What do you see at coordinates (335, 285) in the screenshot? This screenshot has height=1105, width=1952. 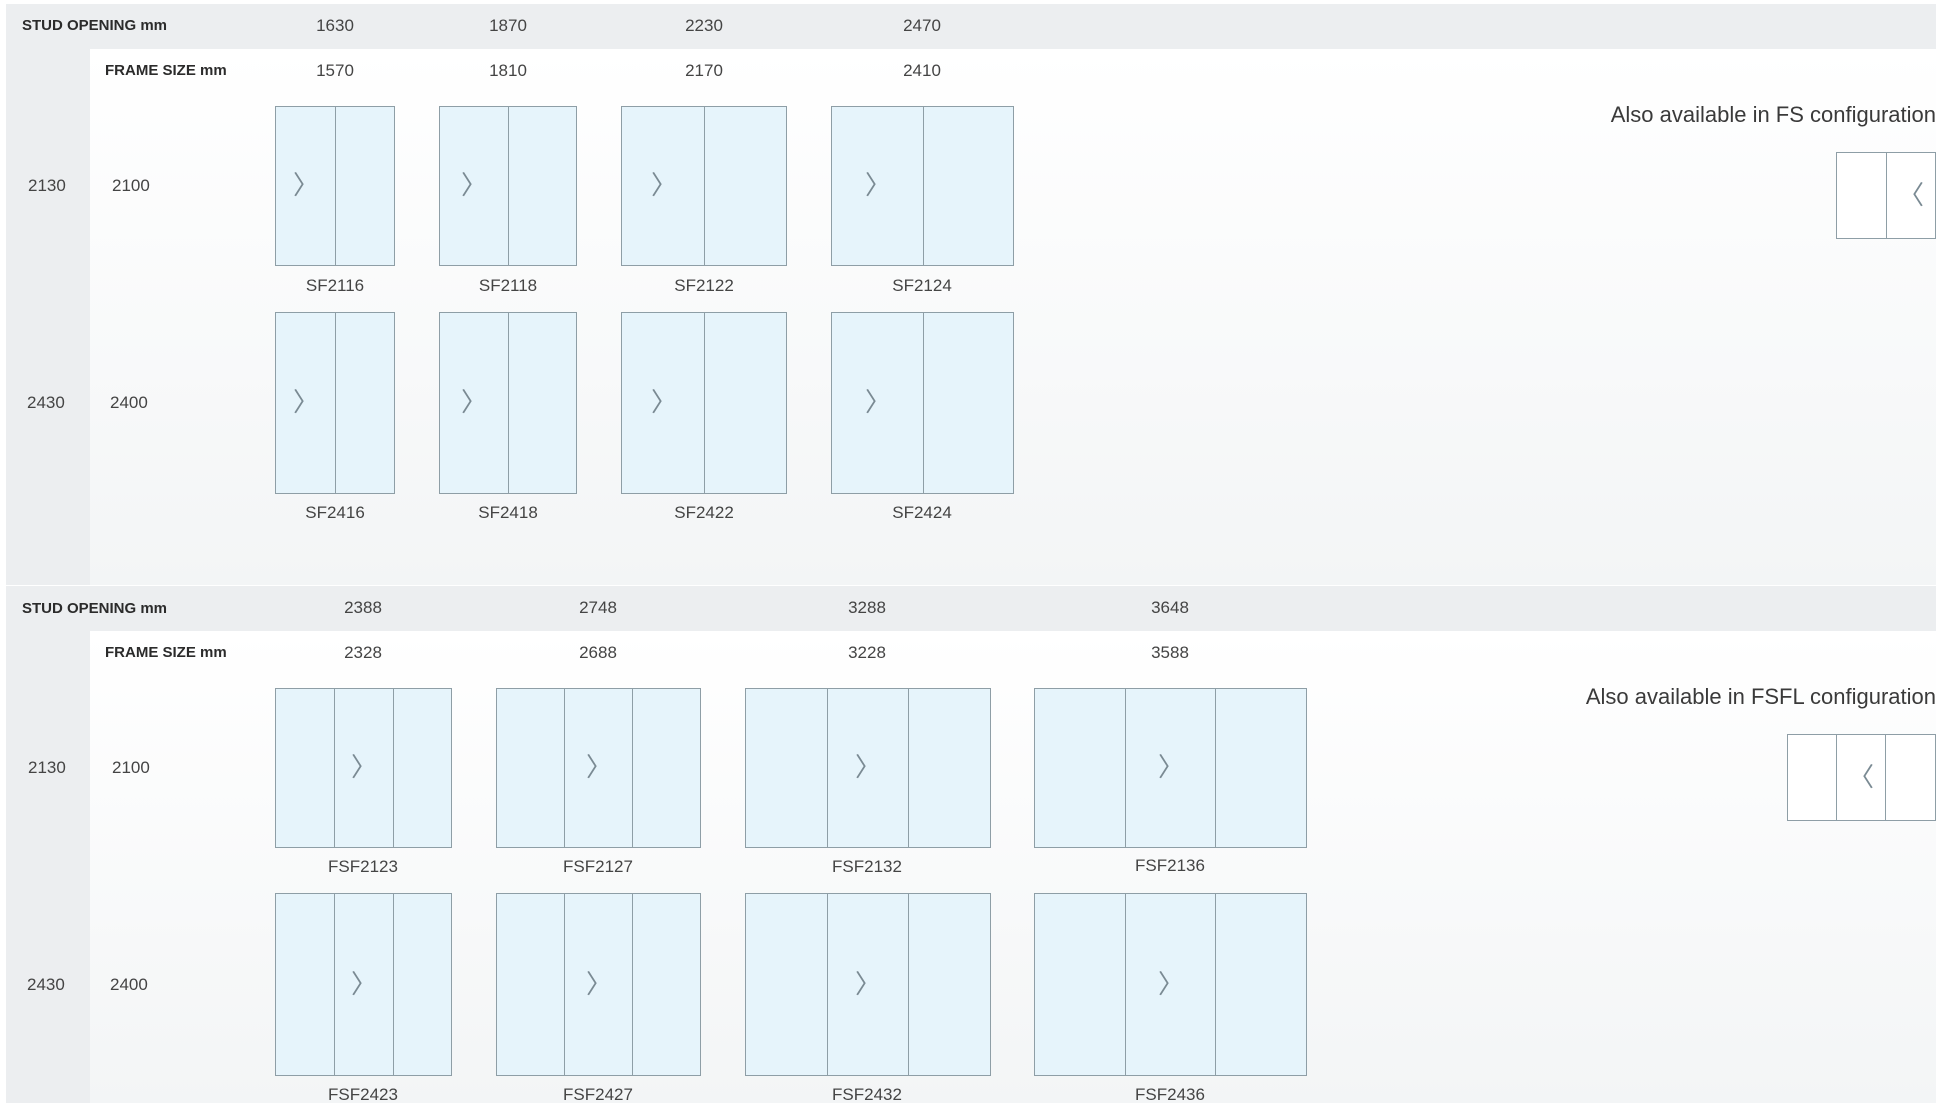 I see `model-code: SF2116` at bounding box center [335, 285].